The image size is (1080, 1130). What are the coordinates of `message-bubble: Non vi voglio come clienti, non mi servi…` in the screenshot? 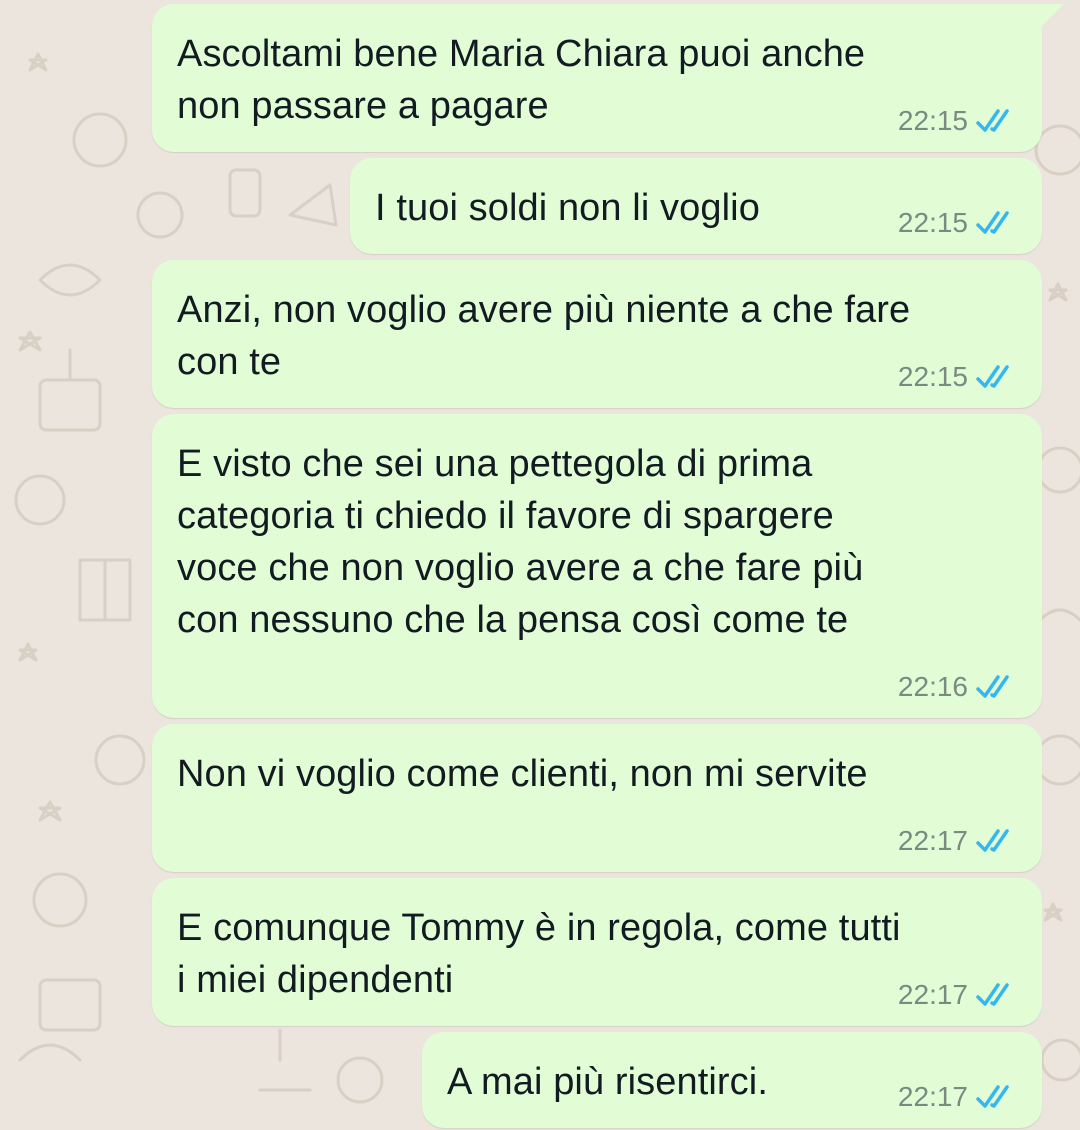 It's located at (597, 798).